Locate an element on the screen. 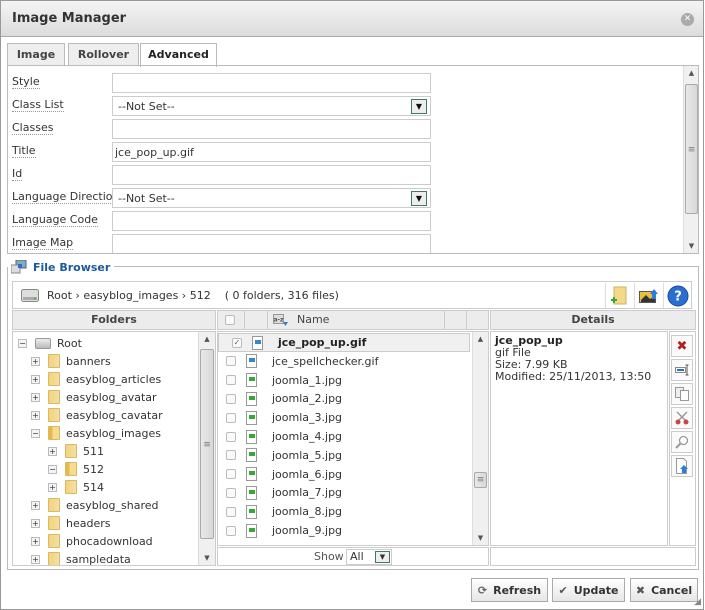 This screenshot has height=610, width=705. style-input is located at coordinates (271, 83).